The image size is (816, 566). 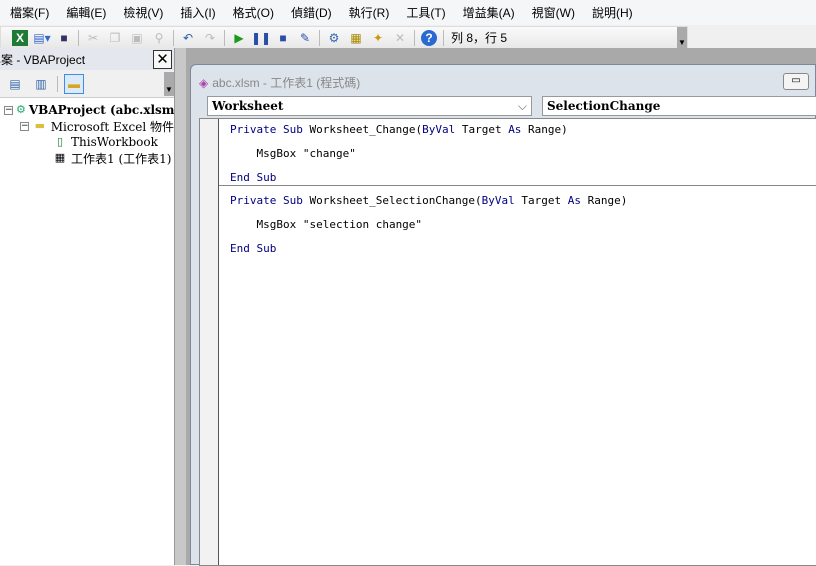 I want to click on menu-window: 視窗(W), so click(x=553, y=12).